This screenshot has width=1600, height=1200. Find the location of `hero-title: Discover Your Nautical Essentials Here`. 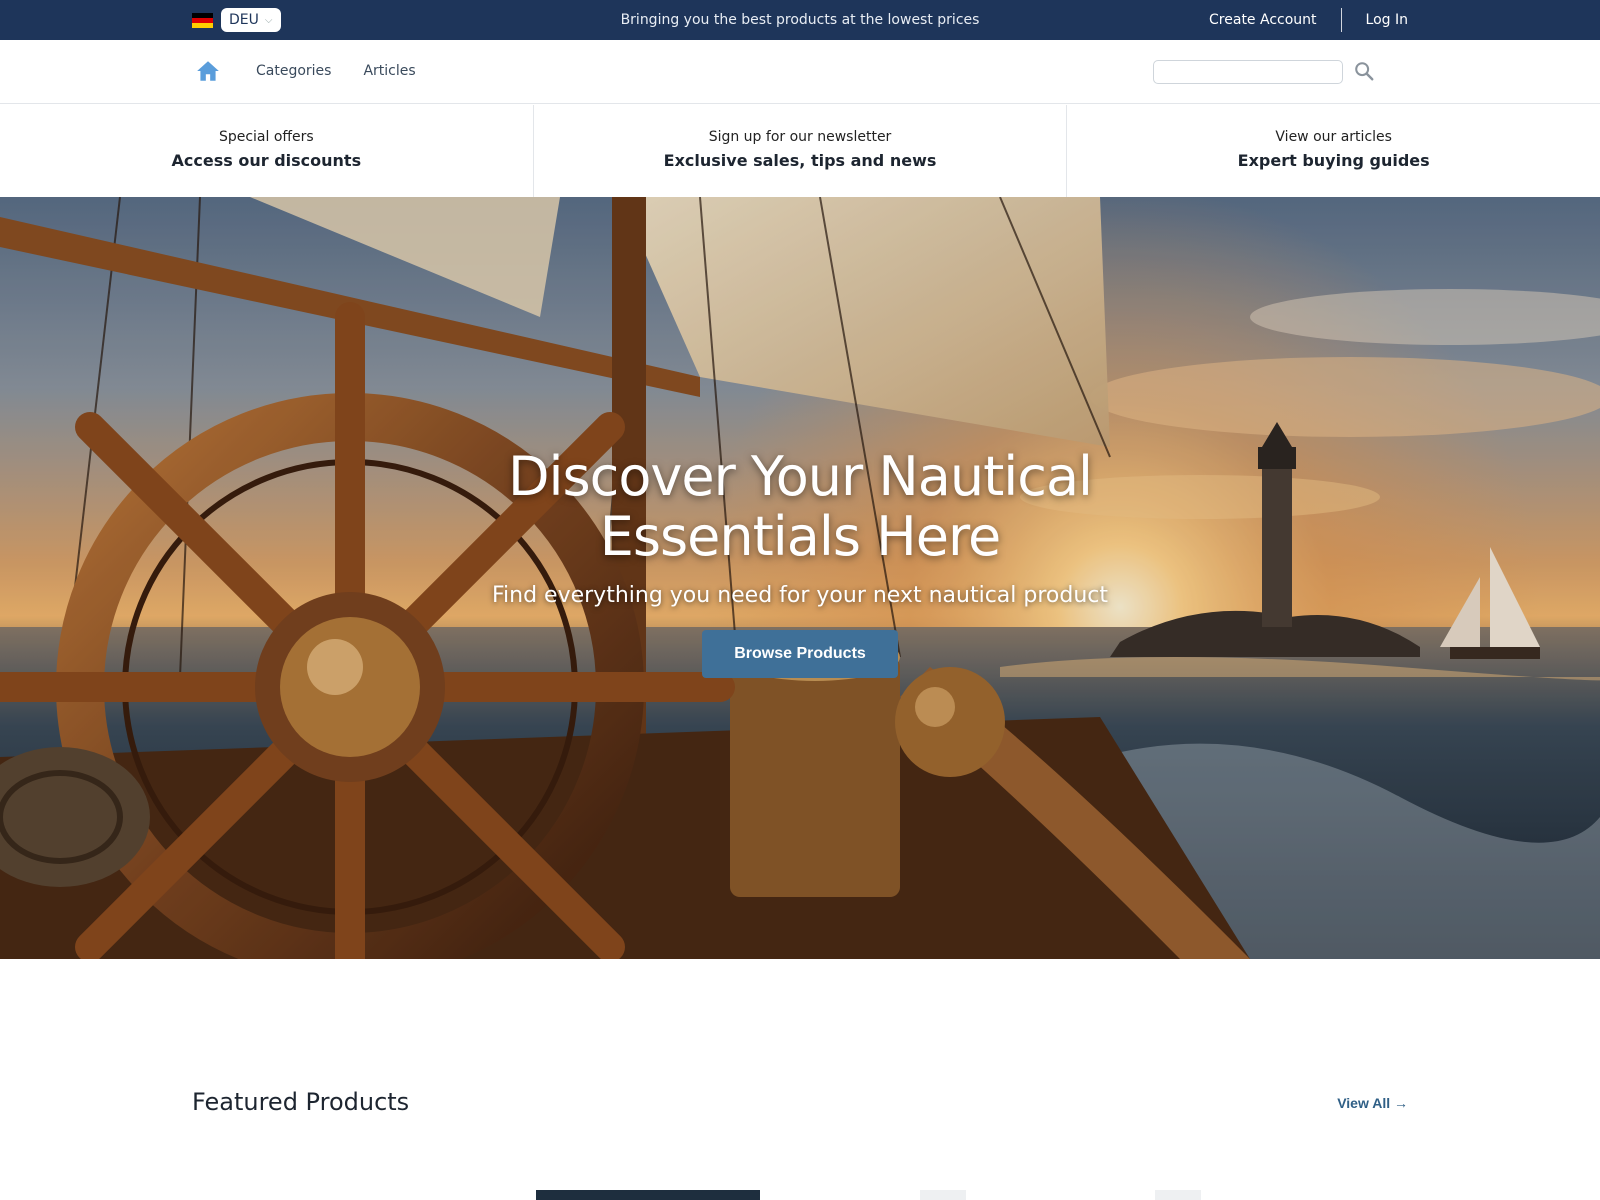

hero-title: Discover Your Nautical Essentials Here is located at coordinates (800, 507).